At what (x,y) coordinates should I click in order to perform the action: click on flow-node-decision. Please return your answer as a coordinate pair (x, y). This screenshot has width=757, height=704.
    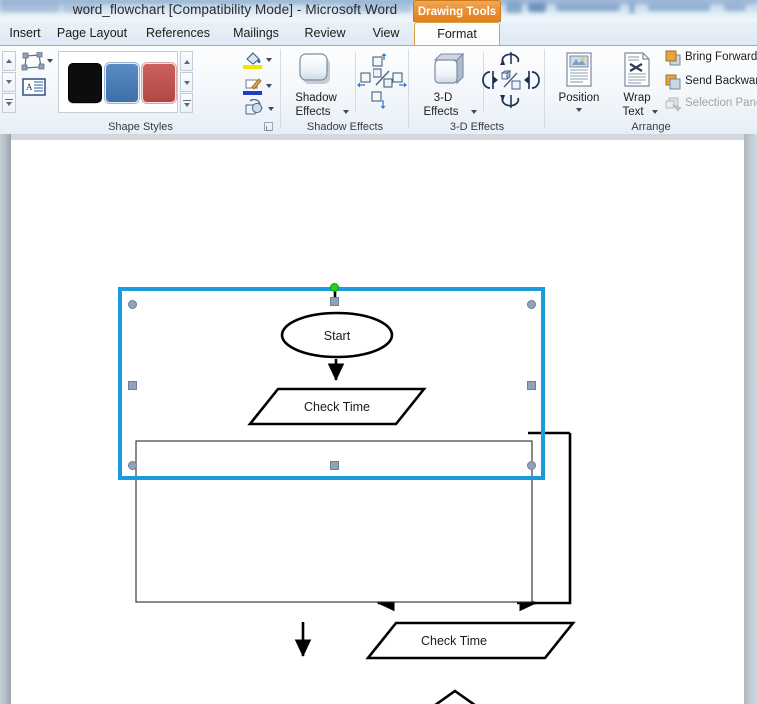
    Looking at the image, I should click on (455, 696).